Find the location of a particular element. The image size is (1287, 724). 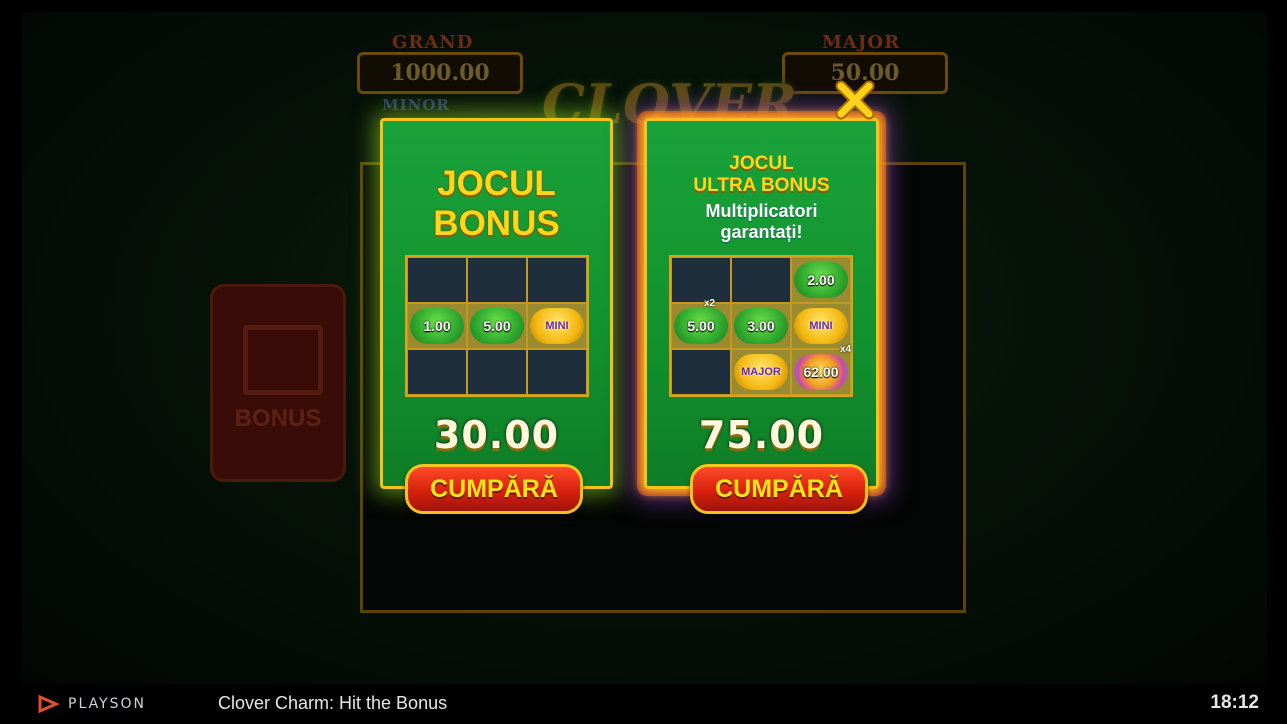

video-title: Clover Charm: Hit the Bonus is located at coordinates (333, 703).